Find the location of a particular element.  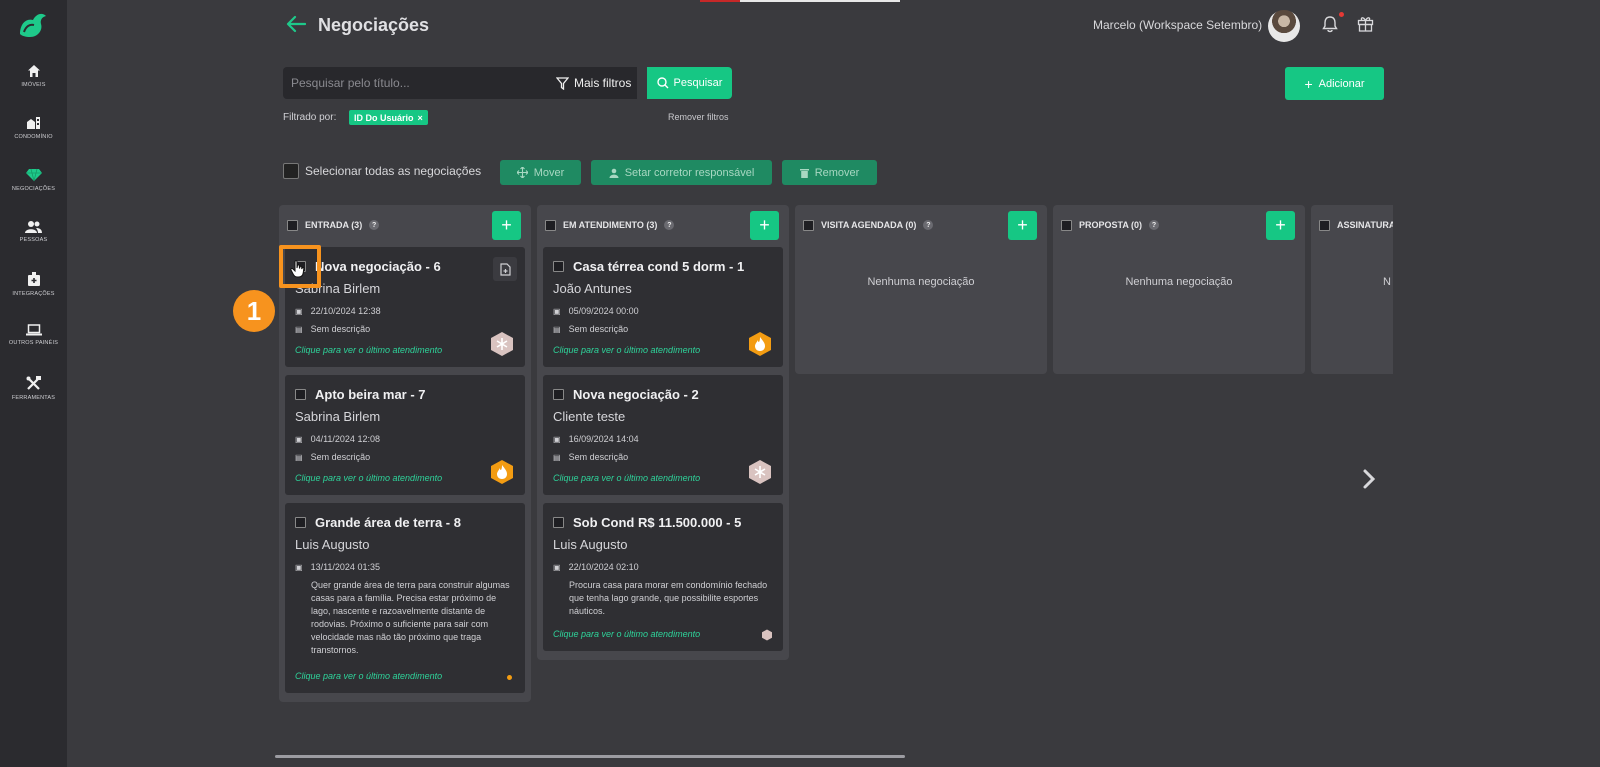

remove-filters-link: Remover filtros is located at coordinates (698, 117).